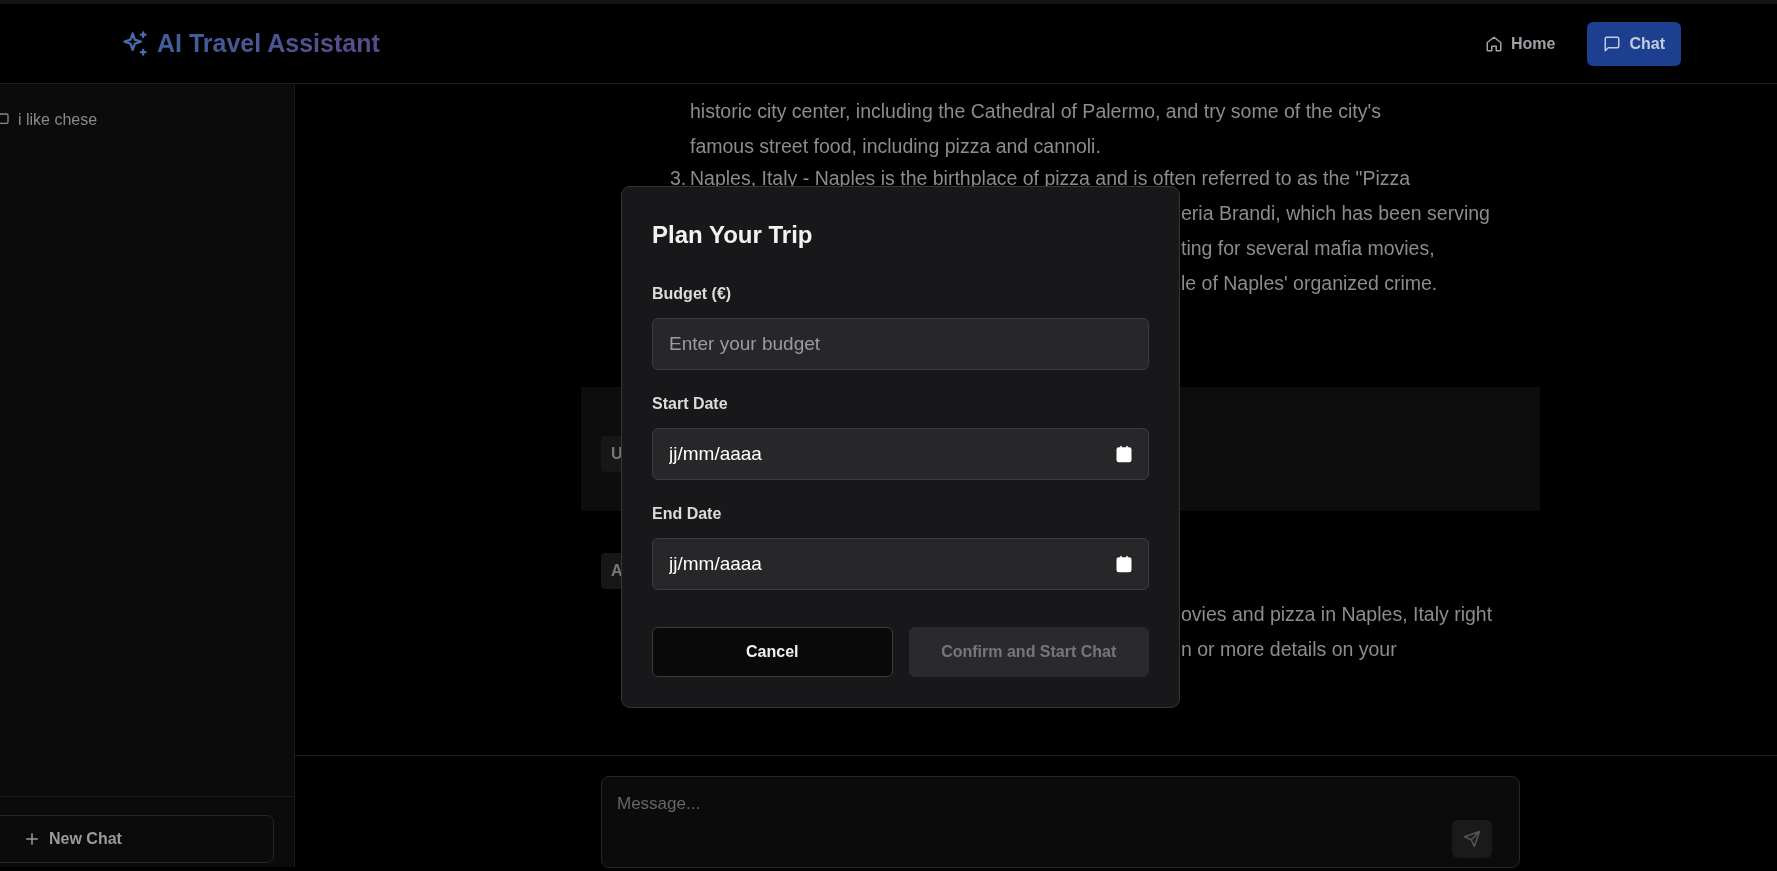  I want to click on budget-field: Enter your budget, so click(900, 343).